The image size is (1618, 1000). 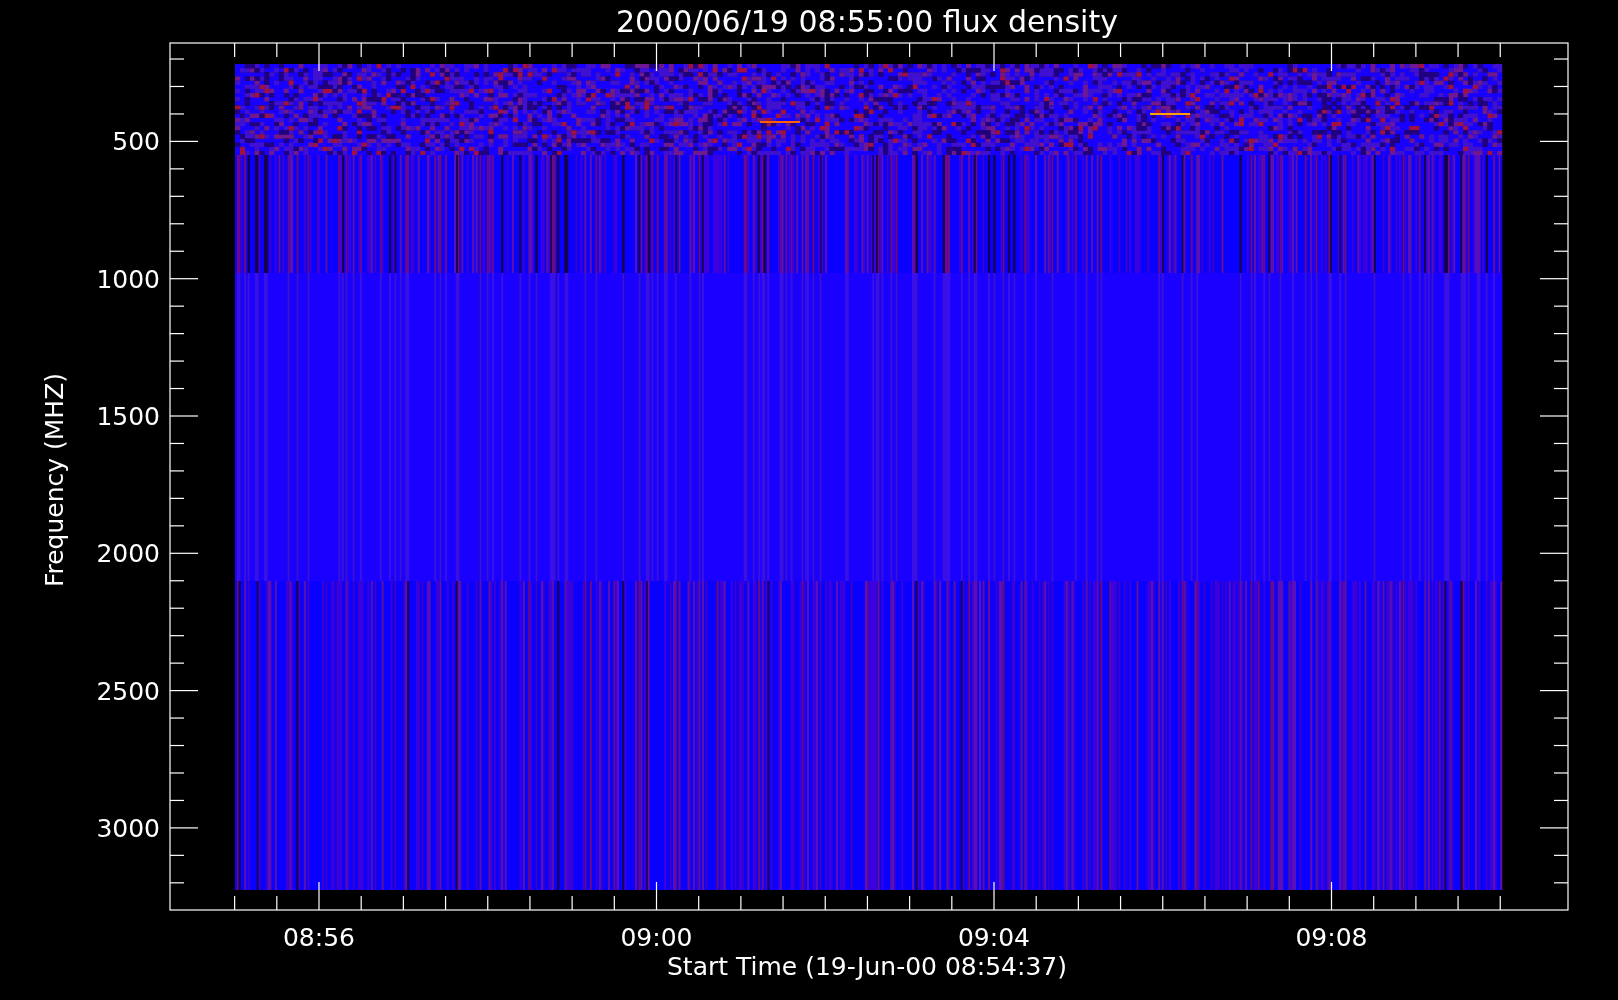 I want to click on plot-title: 2000/06/19 08:55:00 flux density, so click(x=867, y=21).